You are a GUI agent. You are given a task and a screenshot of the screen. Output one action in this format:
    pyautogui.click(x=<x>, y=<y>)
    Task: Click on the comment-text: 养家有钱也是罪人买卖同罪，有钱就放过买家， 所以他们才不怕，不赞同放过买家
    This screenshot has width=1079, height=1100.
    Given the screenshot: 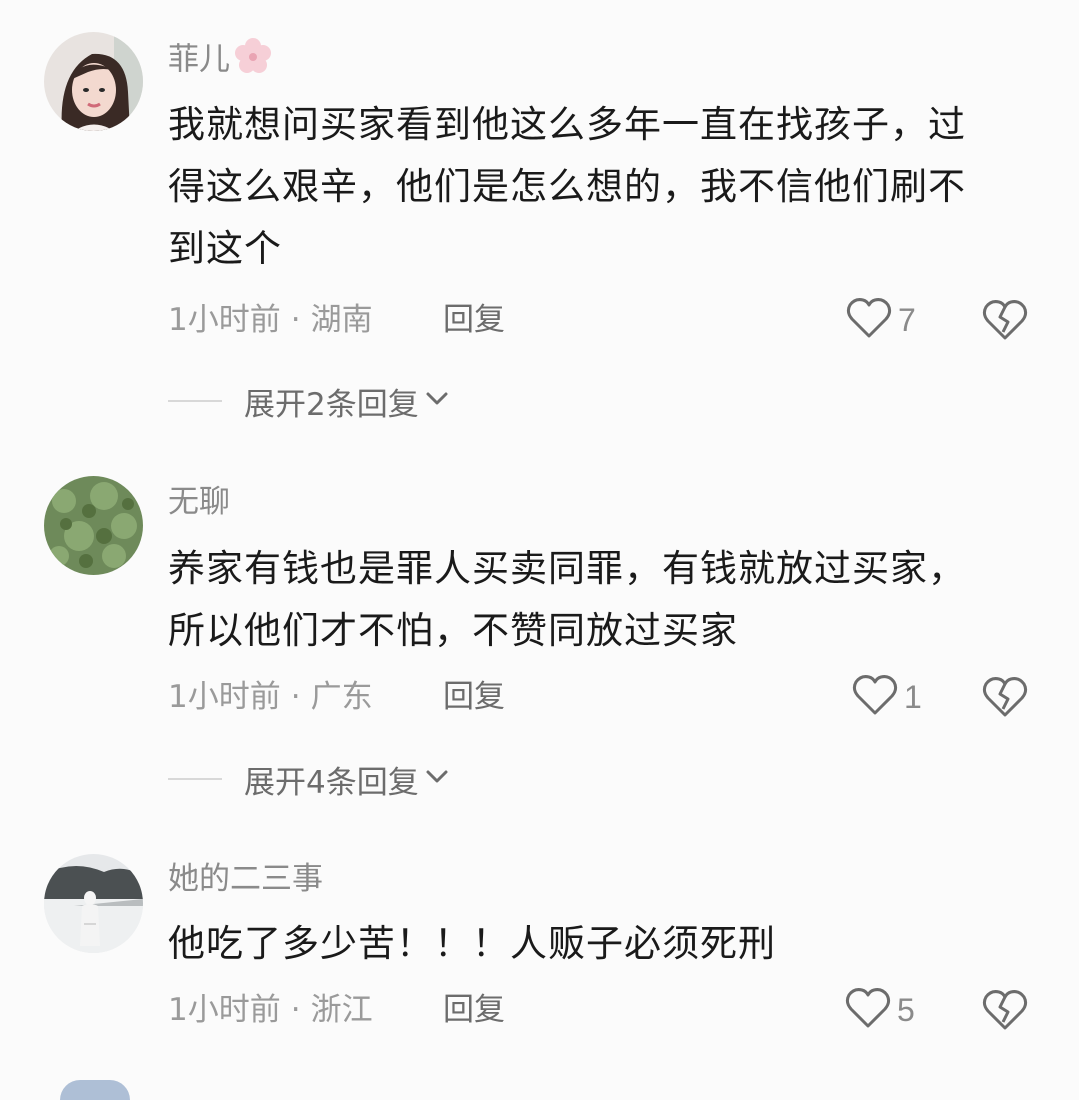 What is the action you would take?
    pyautogui.click(x=603, y=600)
    